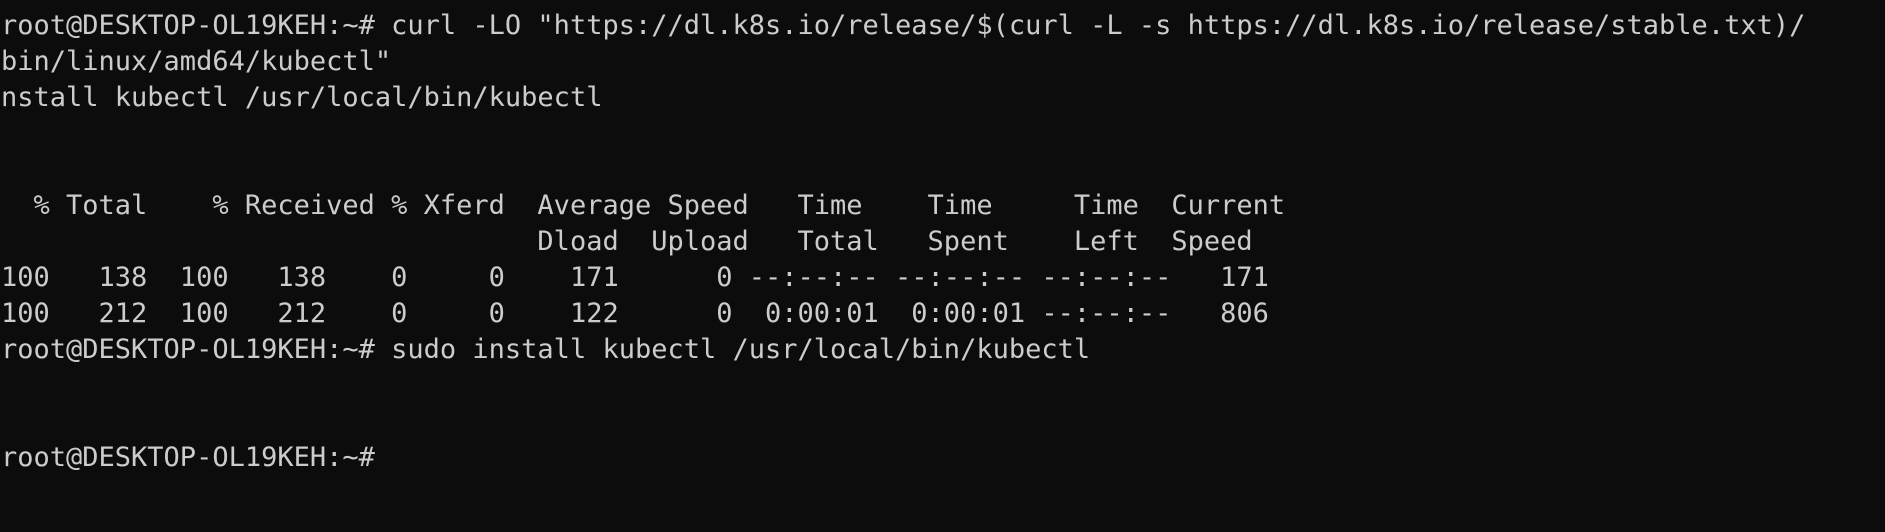  I want to click on terminal-line-partial-output: md64, so click(943, 4).